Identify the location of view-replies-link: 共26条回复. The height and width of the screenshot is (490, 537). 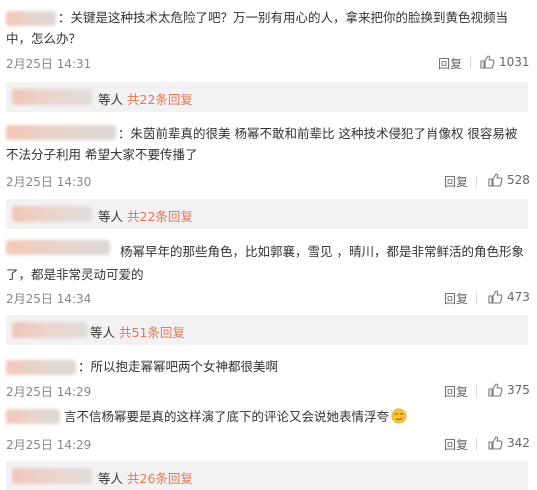
(160, 478).